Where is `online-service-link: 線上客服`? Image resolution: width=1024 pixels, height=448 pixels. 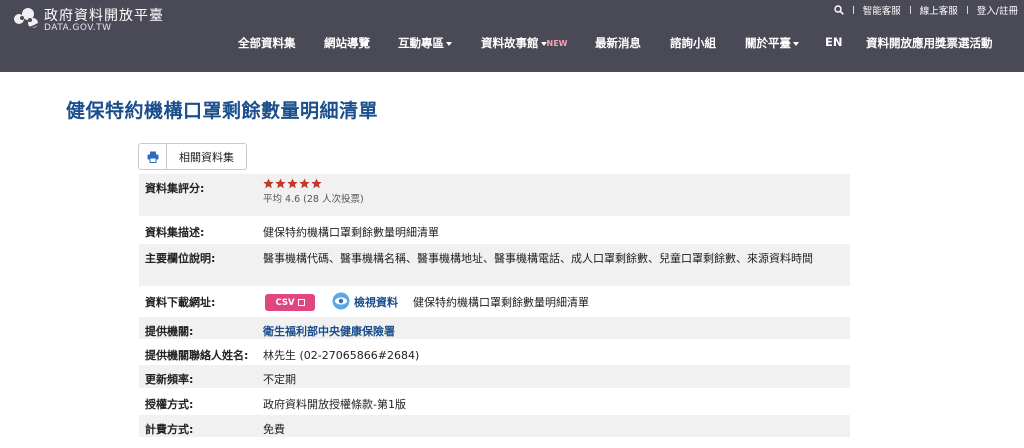 online-service-link: 線上客服 is located at coordinates (939, 10).